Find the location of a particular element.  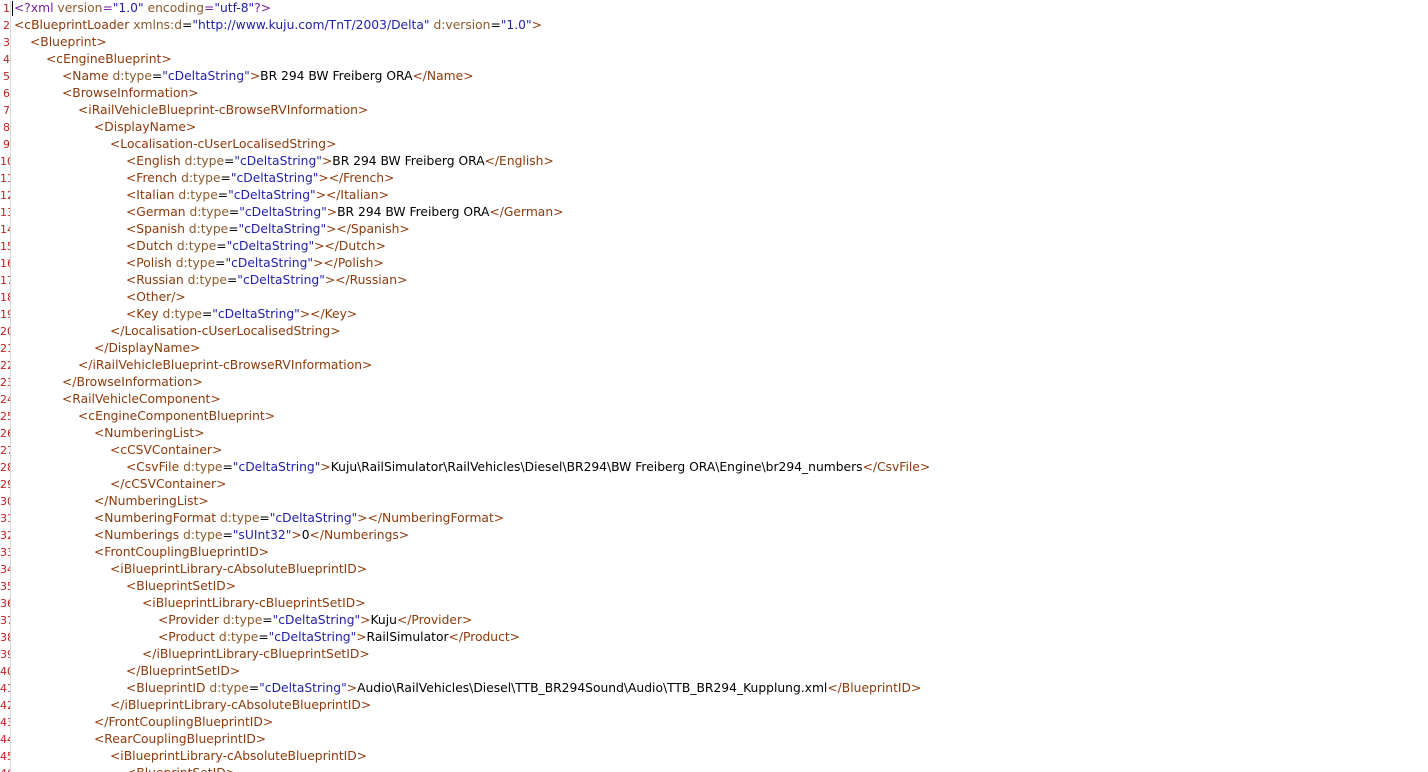

xml-token: <iBlueprintLibrary-cBlueprintSetID> is located at coordinates (254, 603).